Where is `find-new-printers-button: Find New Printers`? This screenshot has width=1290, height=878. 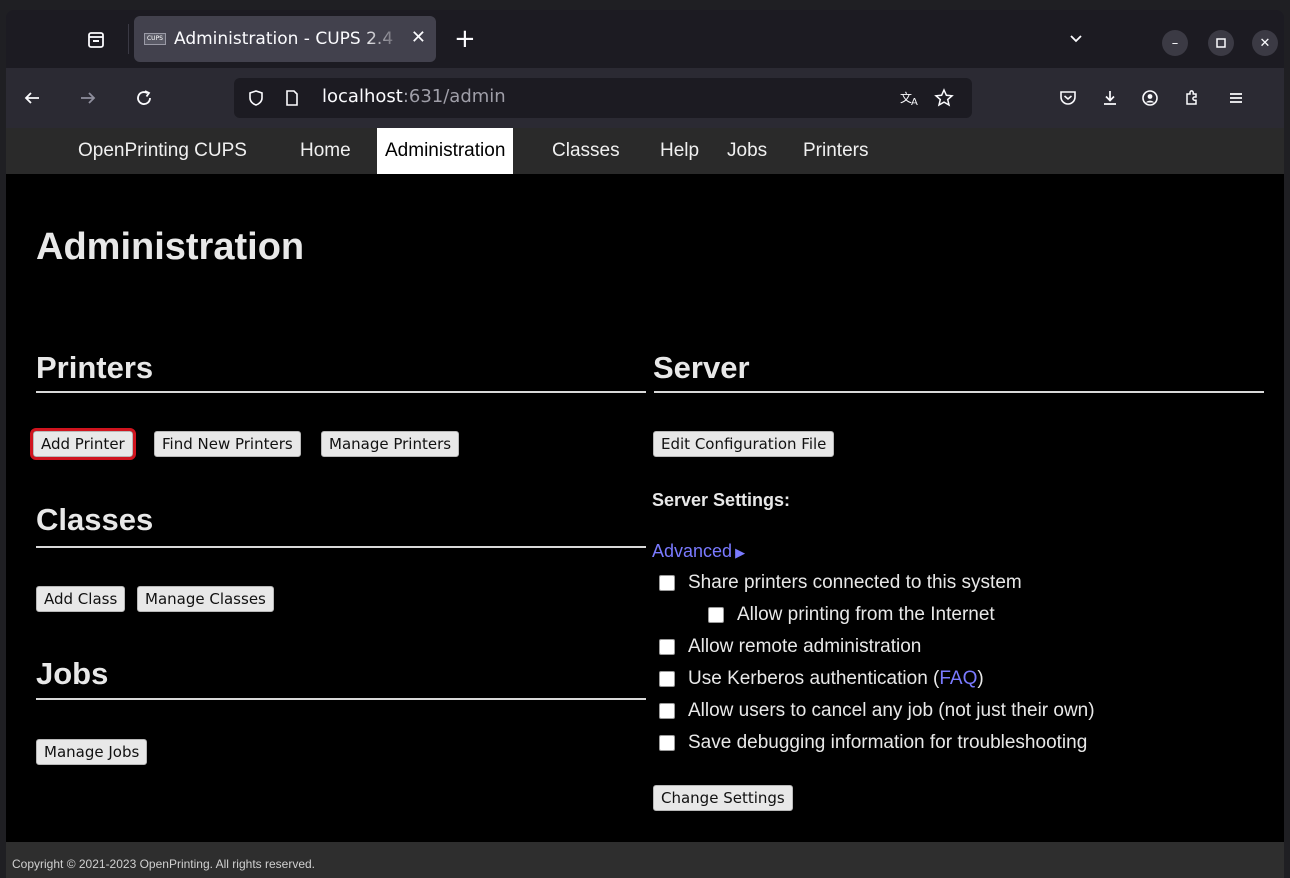
find-new-printers-button: Find New Printers is located at coordinates (227, 444).